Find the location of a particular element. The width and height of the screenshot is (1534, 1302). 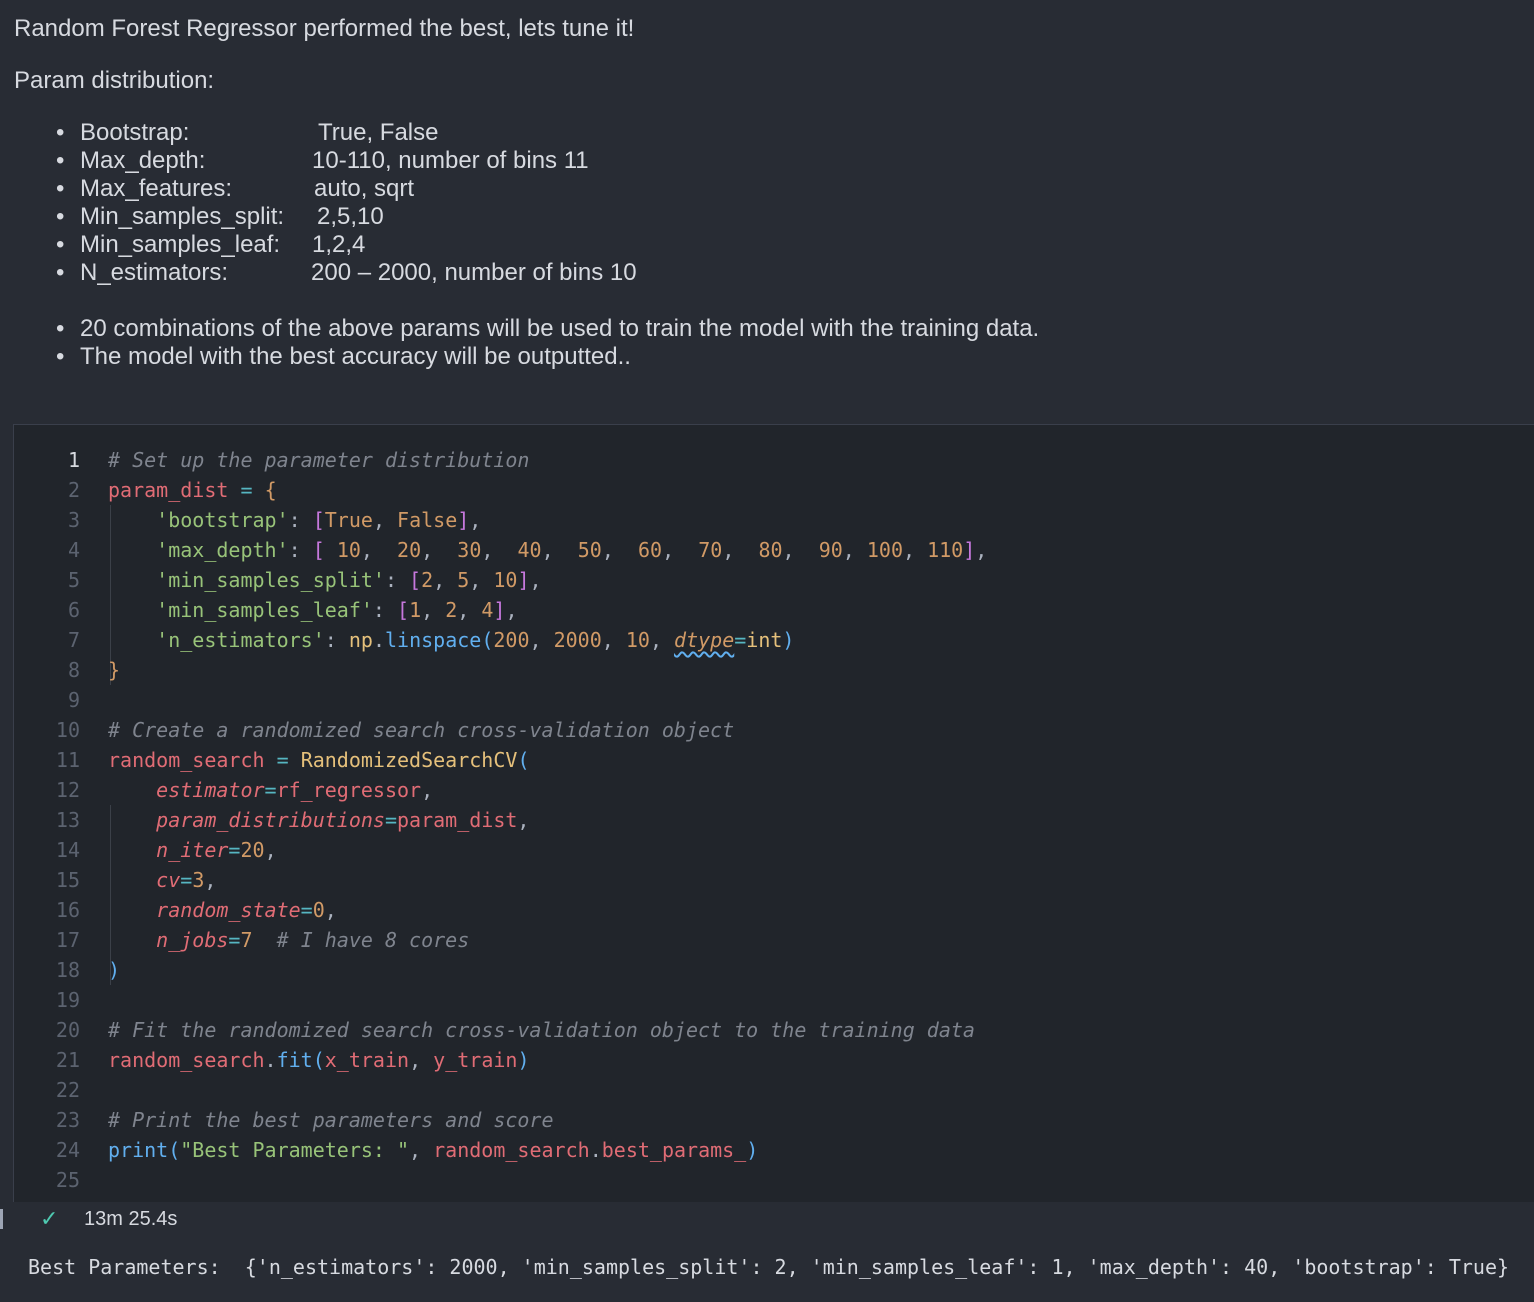

line-number: 22 is located at coordinates (67, 1090).